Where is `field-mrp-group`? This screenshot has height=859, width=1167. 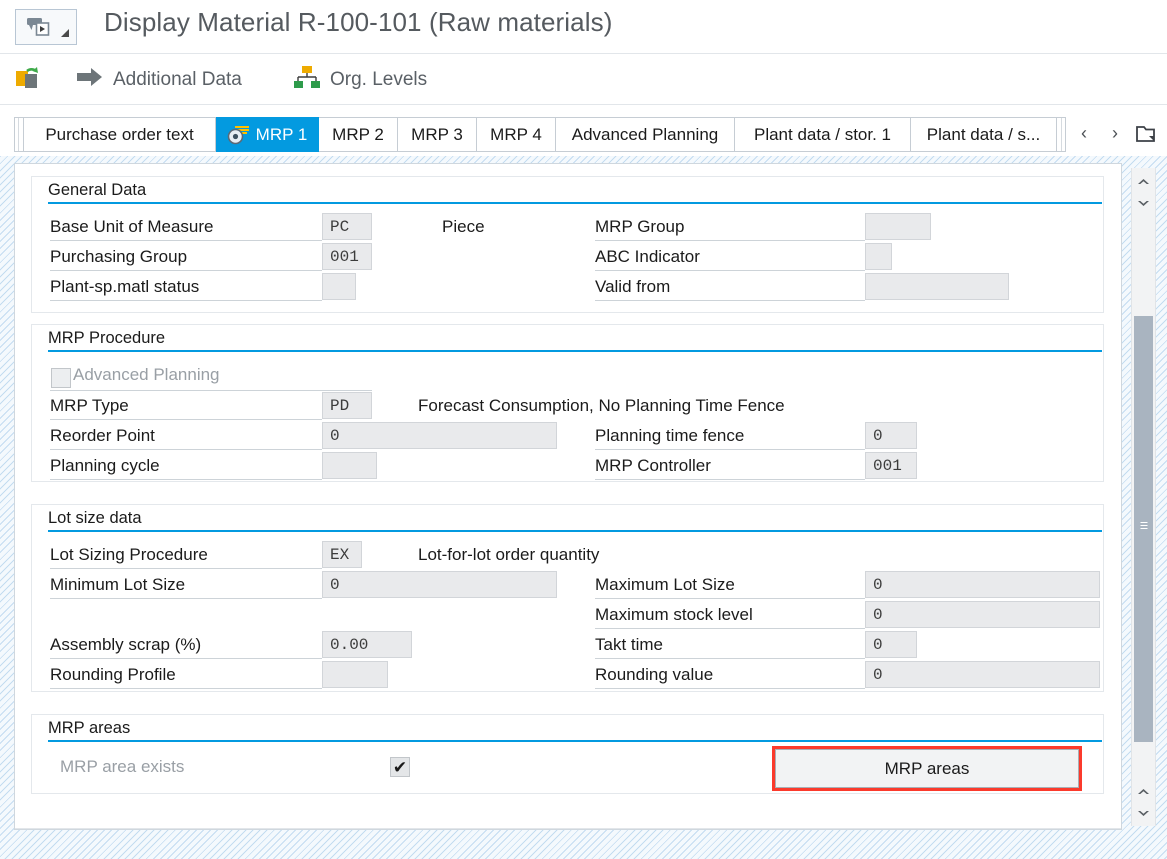 field-mrp-group is located at coordinates (898, 226).